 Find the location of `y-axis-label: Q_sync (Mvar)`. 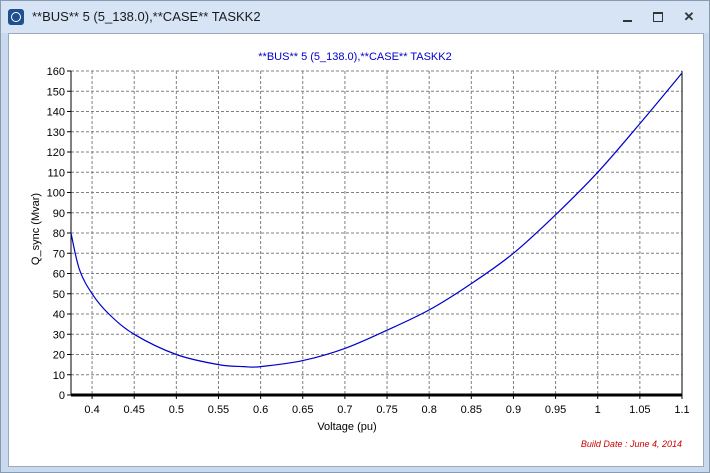

y-axis-label: Q_sync (Mvar) is located at coordinates (36, 229).